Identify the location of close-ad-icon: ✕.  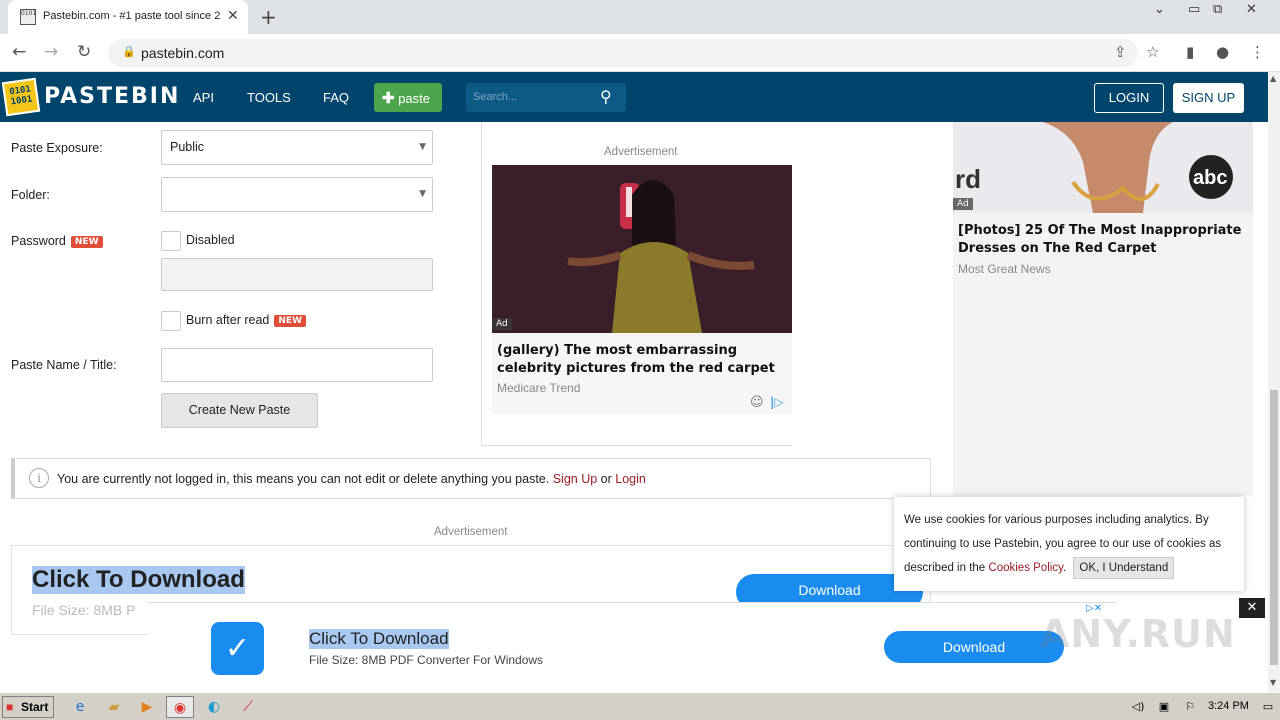
(1252, 608).